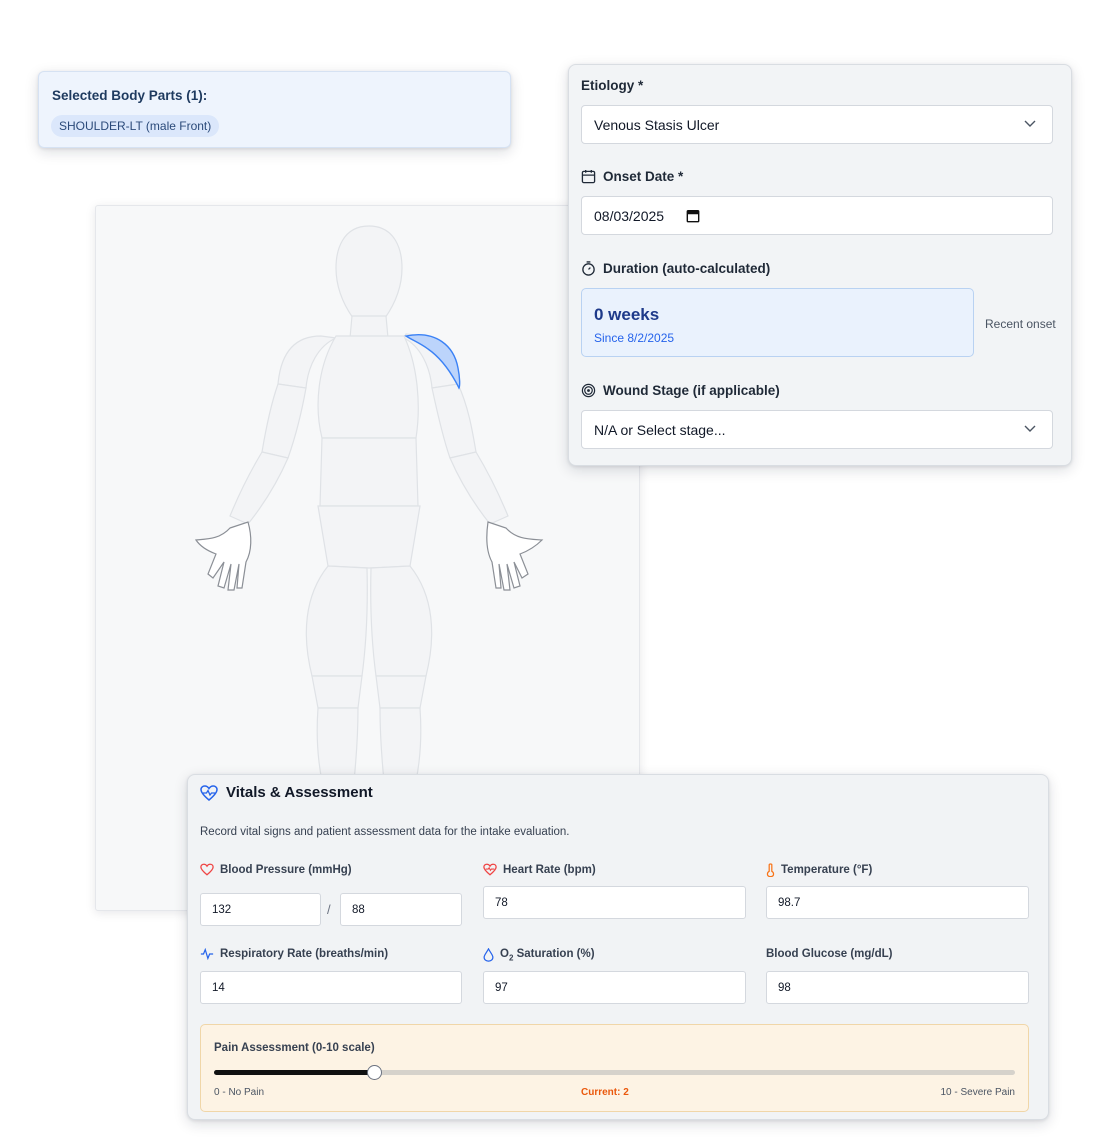 The height and width of the screenshot is (1148, 1094). What do you see at coordinates (368, 387) in the screenshot?
I see `body-chest` at bounding box center [368, 387].